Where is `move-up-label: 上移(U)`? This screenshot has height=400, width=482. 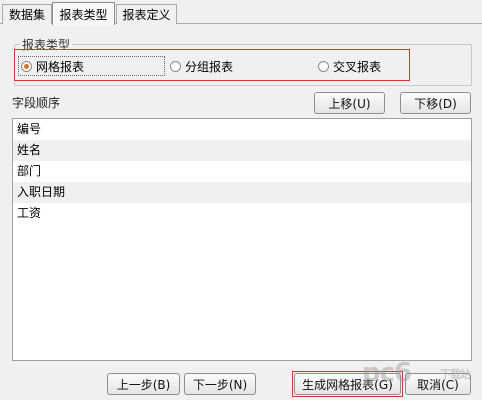
move-up-label: 上移(U) is located at coordinates (349, 103).